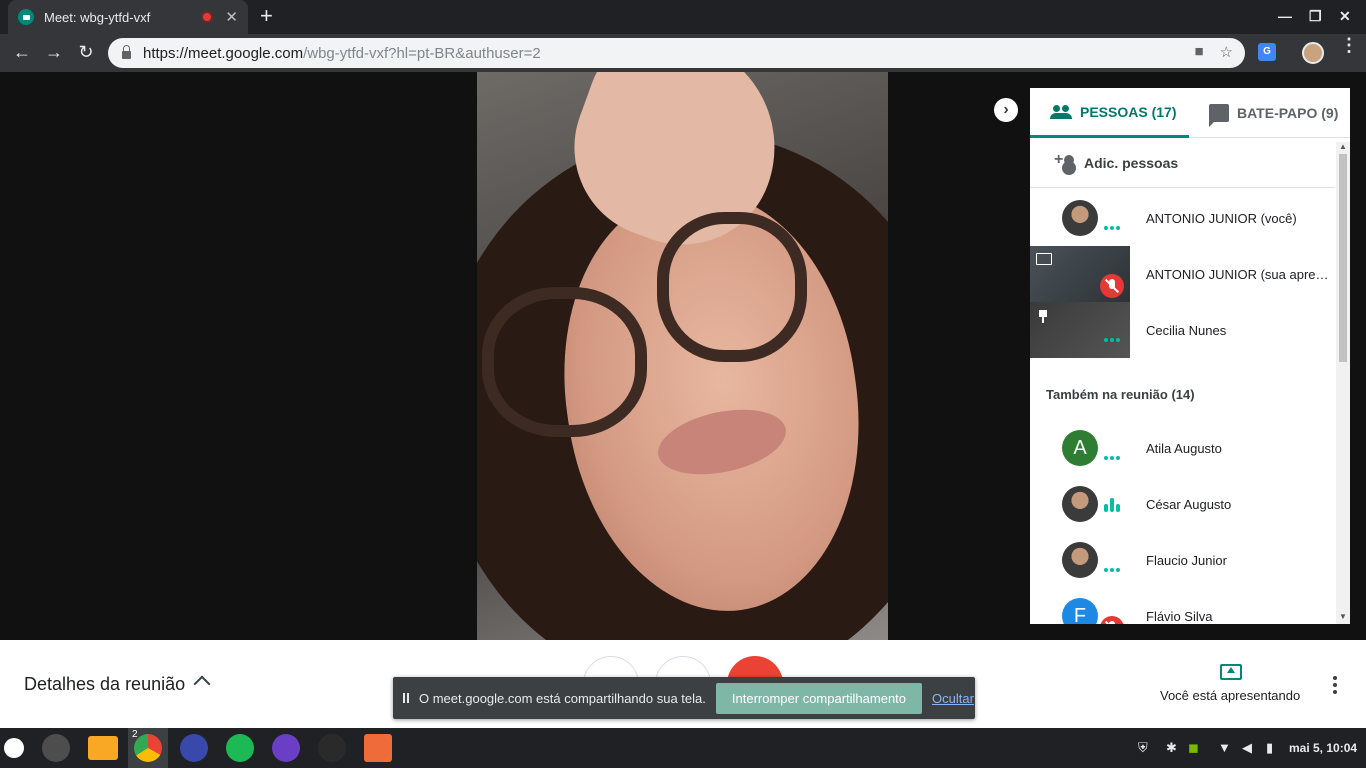 The height and width of the screenshot is (768, 1366). What do you see at coordinates (22, 52) in the screenshot?
I see `back-icon: ←` at bounding box center [22, 52].